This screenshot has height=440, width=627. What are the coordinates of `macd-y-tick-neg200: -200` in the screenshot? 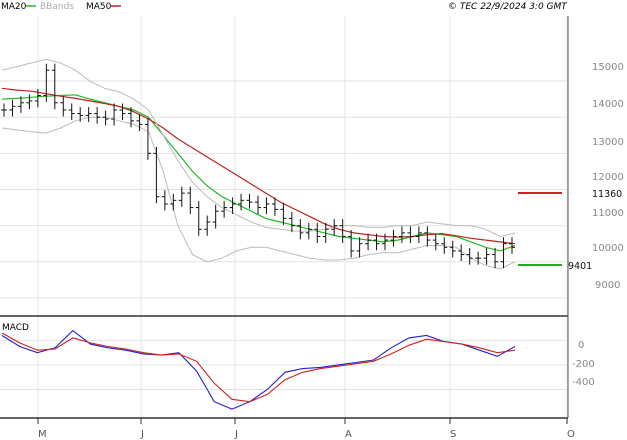 It's located at (583, 364).